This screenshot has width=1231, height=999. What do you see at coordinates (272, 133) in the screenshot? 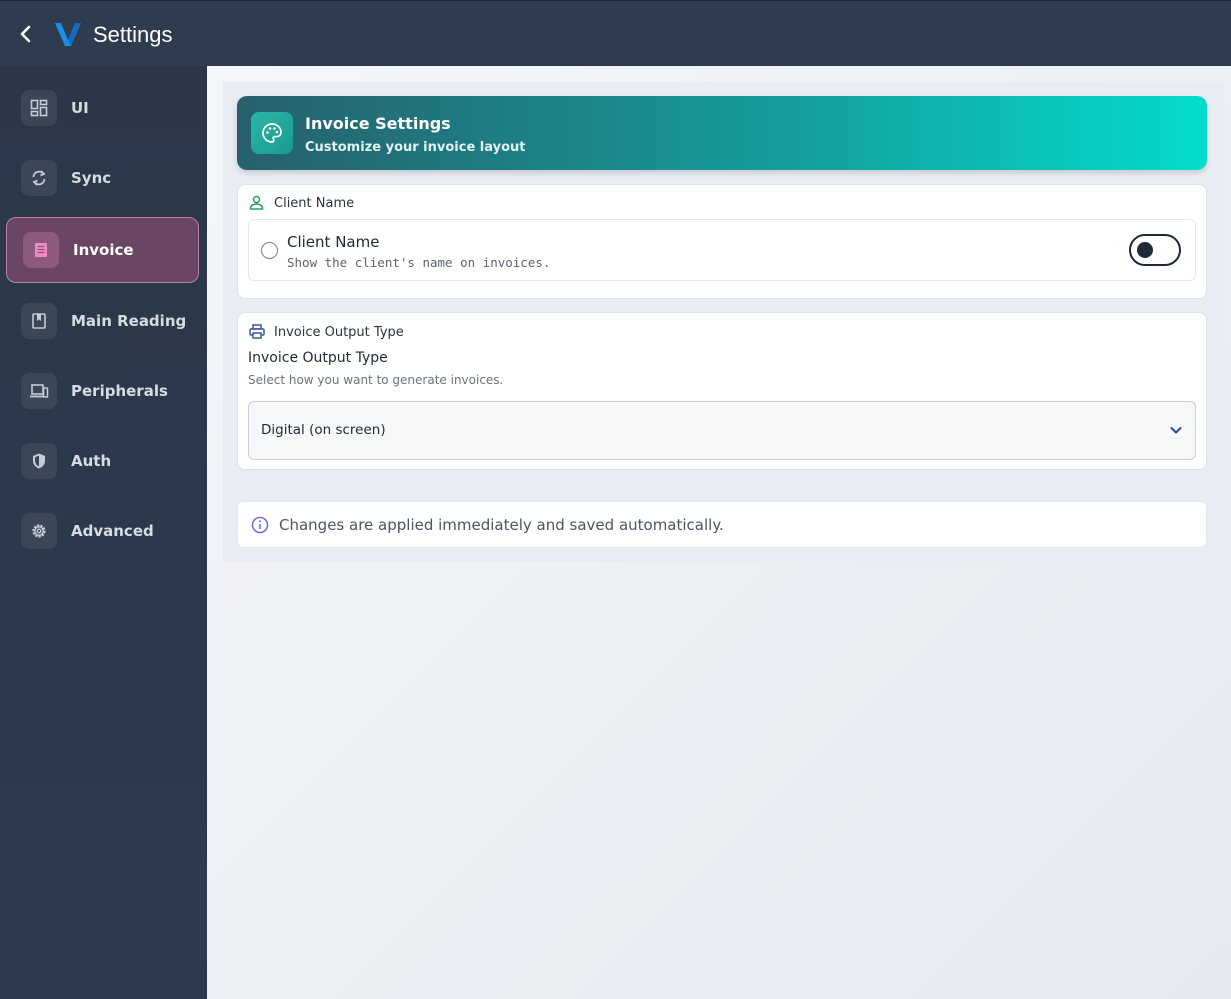
I see `palette-icon` at bounding box center [272, 133].